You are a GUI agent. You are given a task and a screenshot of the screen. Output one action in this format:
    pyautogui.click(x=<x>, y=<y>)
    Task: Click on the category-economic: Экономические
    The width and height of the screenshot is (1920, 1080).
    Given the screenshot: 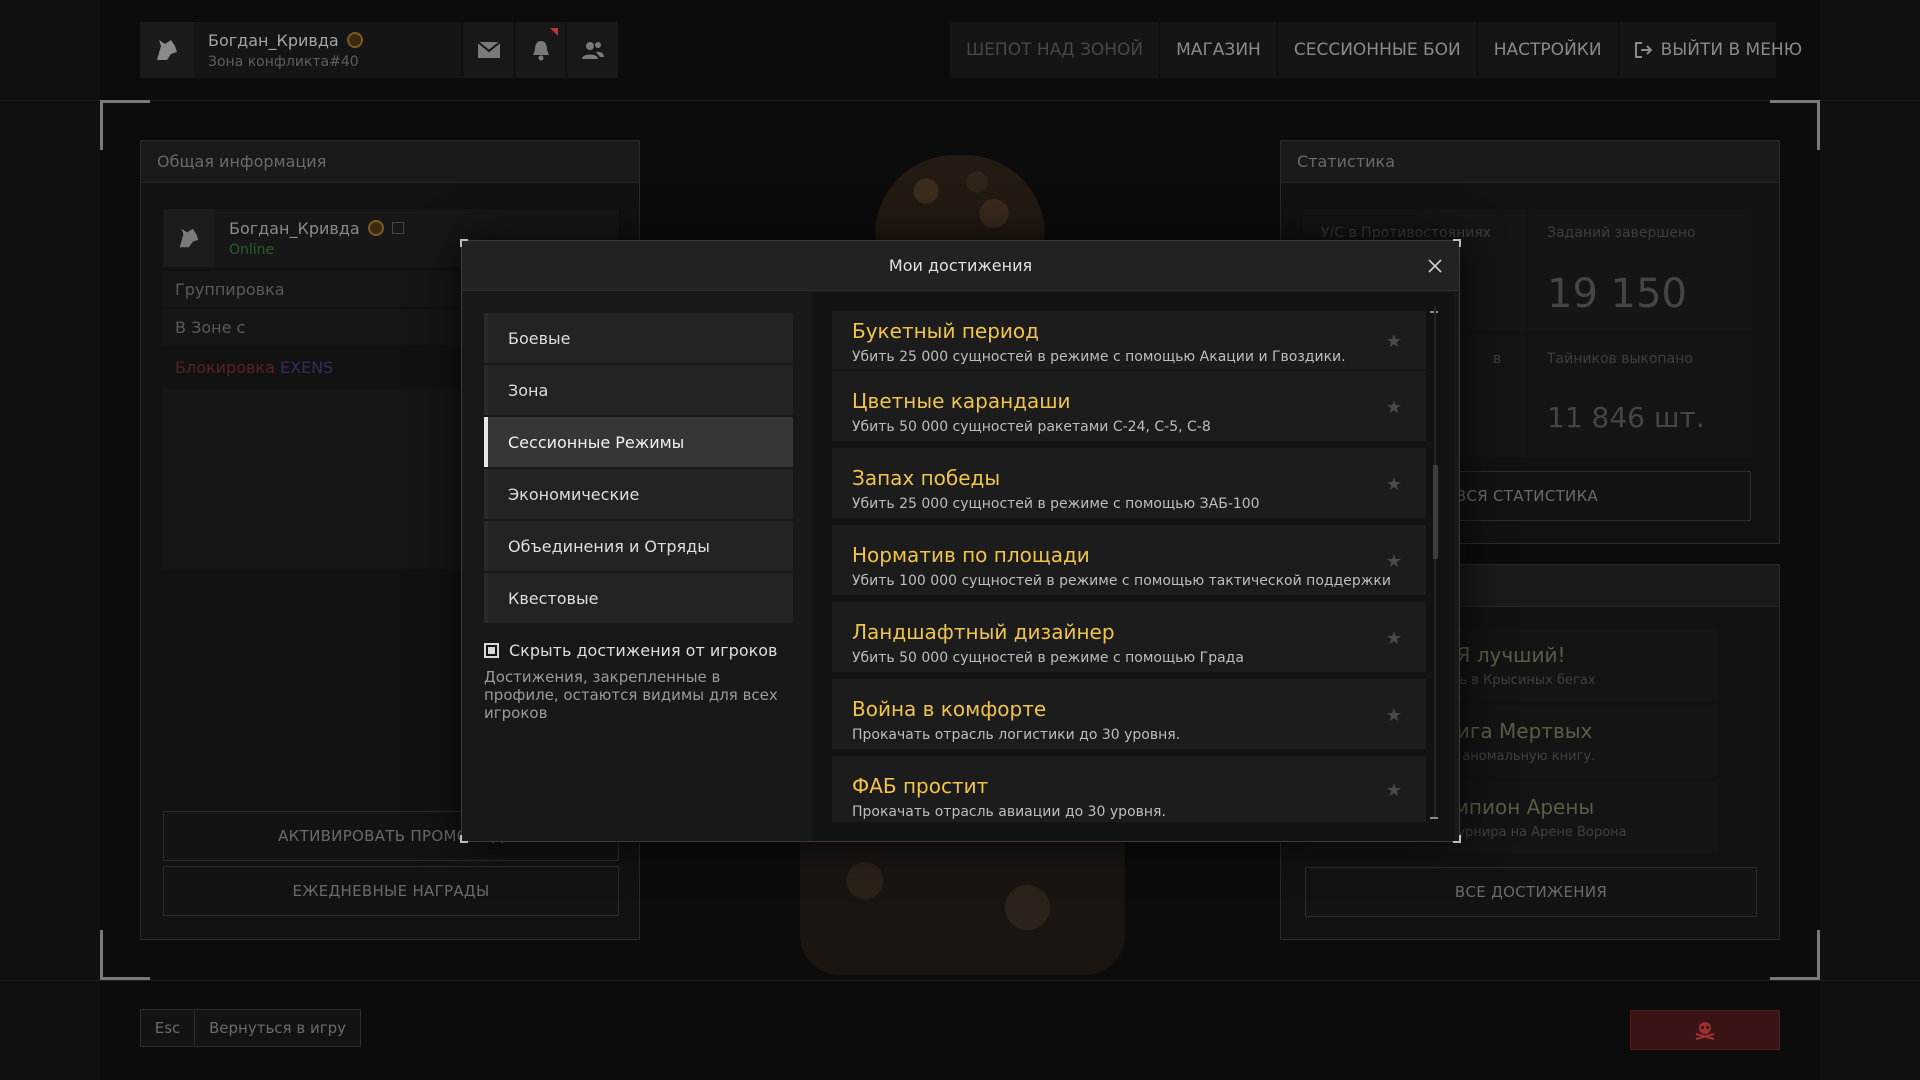 What is the action you would take?
    pyautogui.click(x=638, y=494)
    